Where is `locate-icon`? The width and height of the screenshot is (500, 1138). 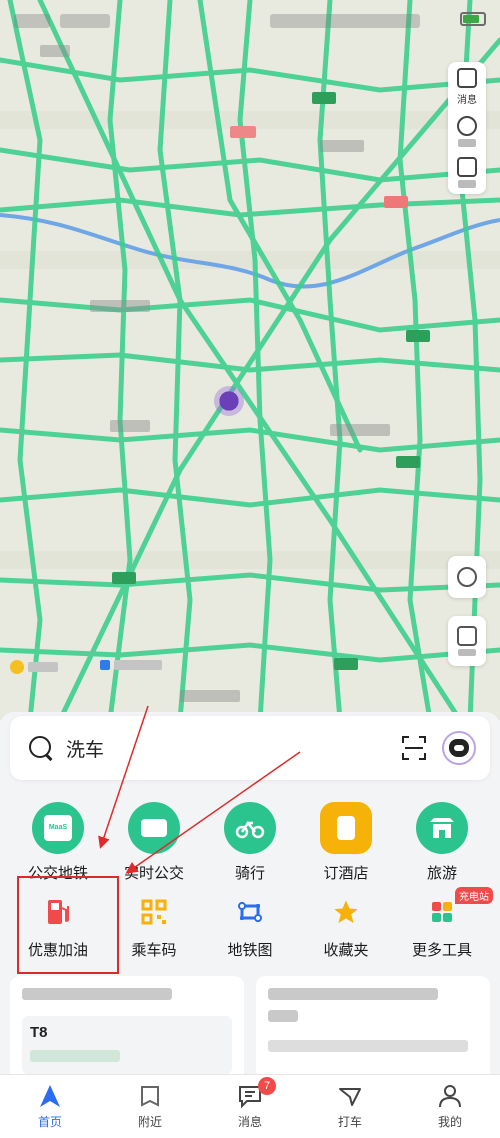 locate-icon is located at coordinates (467, 577).